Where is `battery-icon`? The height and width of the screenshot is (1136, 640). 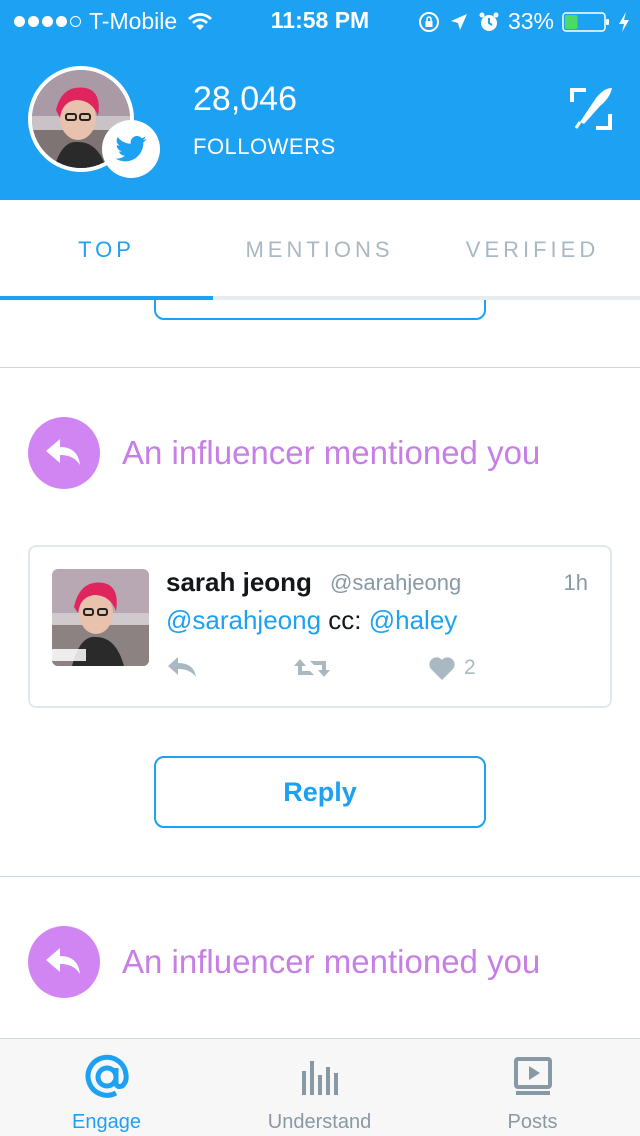
battery-icon is located at coordinates (585, 21).